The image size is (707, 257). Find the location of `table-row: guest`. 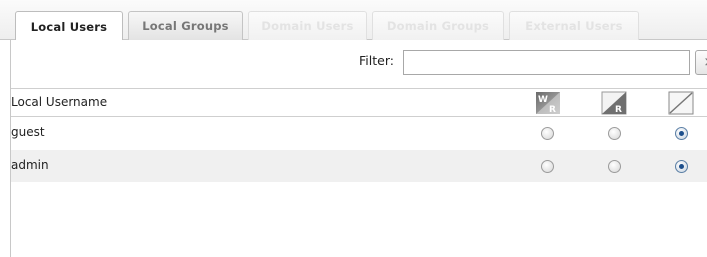

table-row: guest is located at coordinates (359, 133).